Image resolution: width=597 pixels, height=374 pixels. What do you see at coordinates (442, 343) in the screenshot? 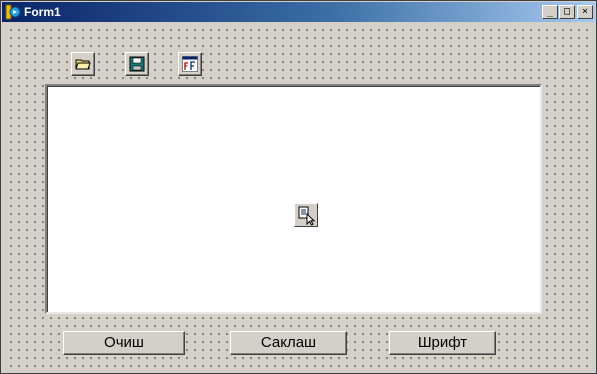
I see `font-button: Шрифт` at bounding box center [442, 343].